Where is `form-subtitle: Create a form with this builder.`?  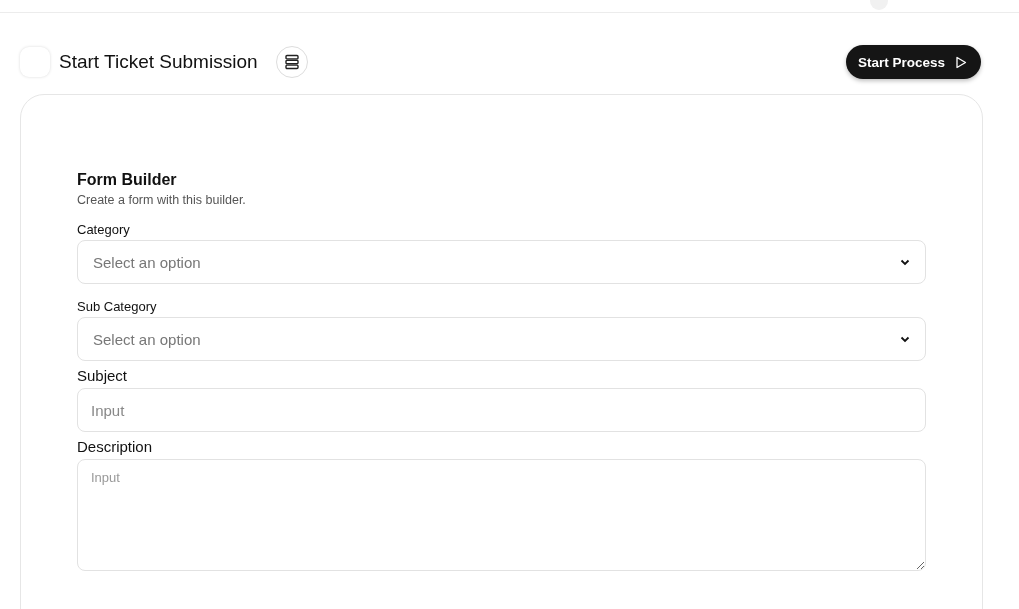 form-subtitle: Create a form with this builder. is located at coordinates (162, 200).